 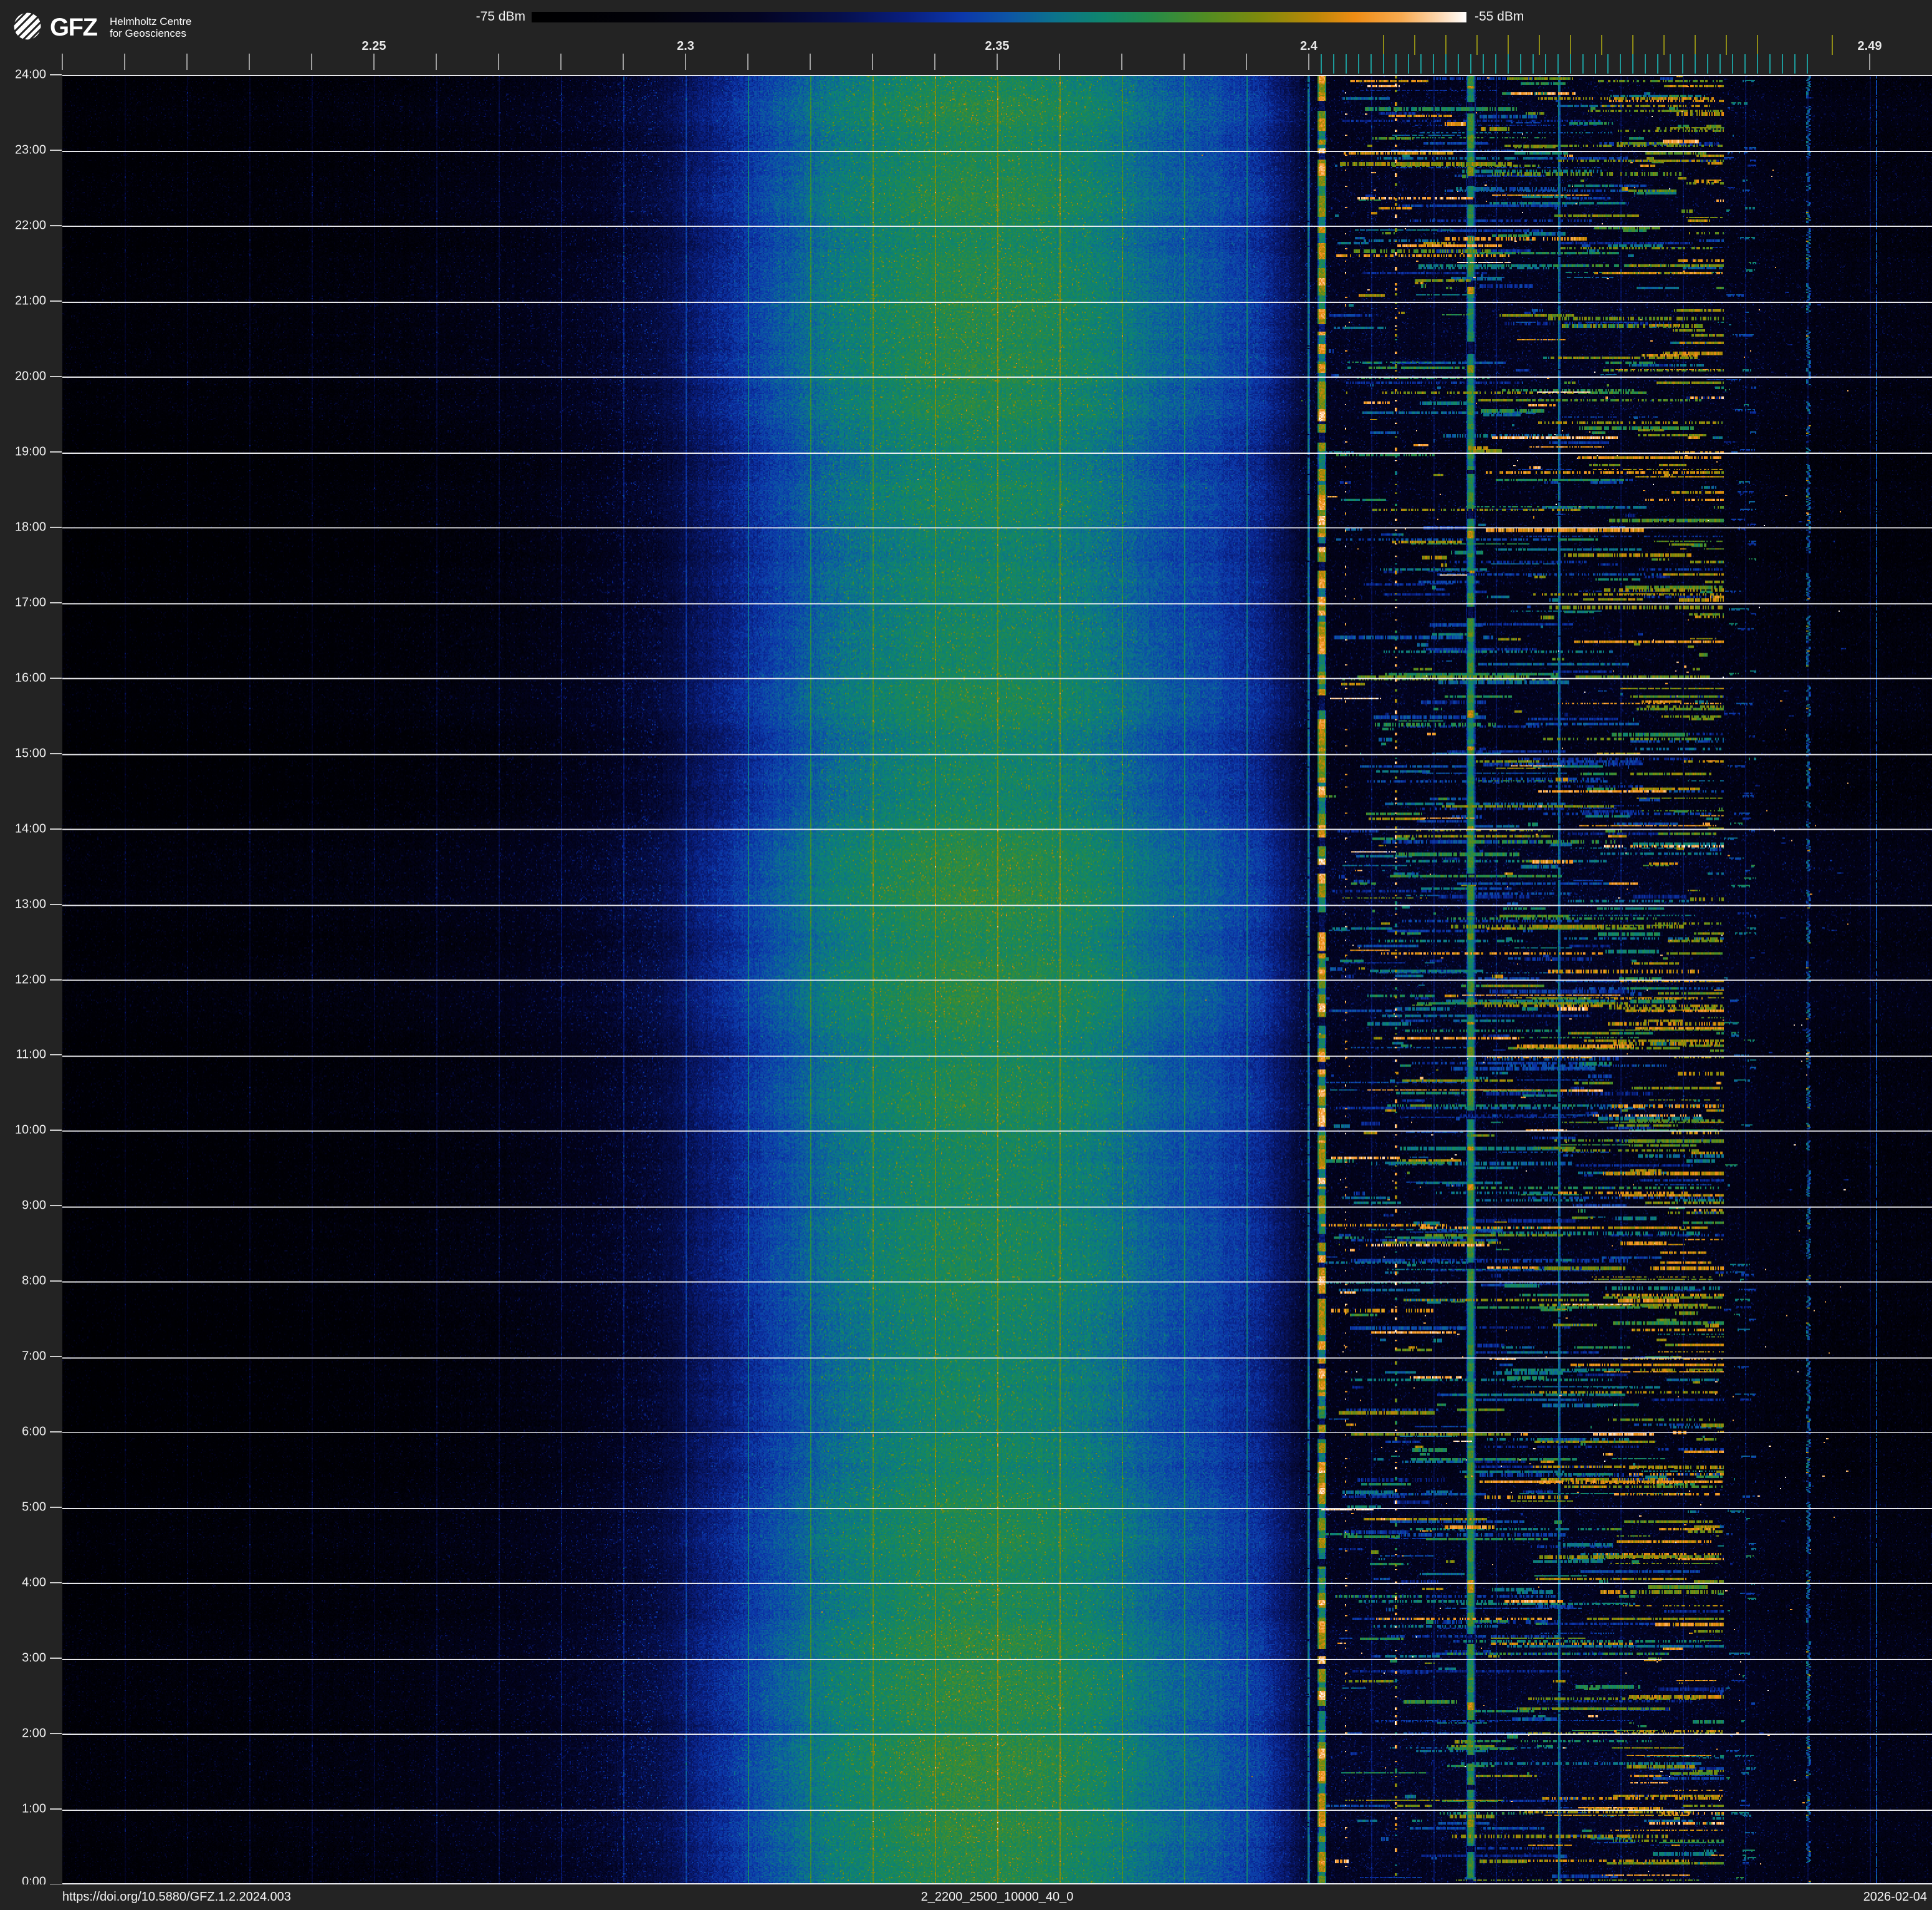 What do you see at coordinates (74, 27) in the screenshot?
I see `gfz-wordmark: GFZ` at bounding box center [74, 27].